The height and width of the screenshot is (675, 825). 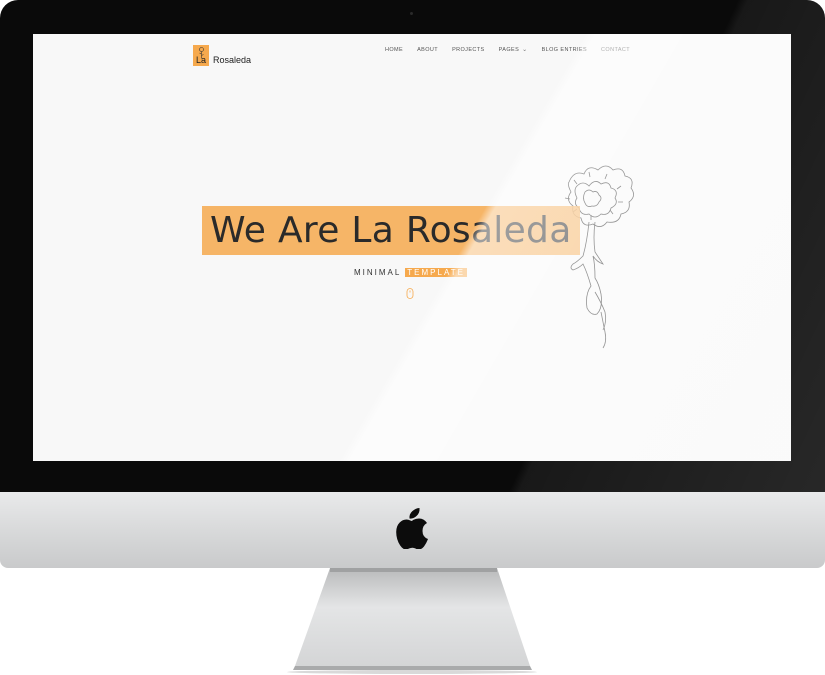 What do you see at coordinates (436, 272) in the screenshot?
I see `hero-subtitle-highlight: TEMPLATE` at bounding box center [436, 272].